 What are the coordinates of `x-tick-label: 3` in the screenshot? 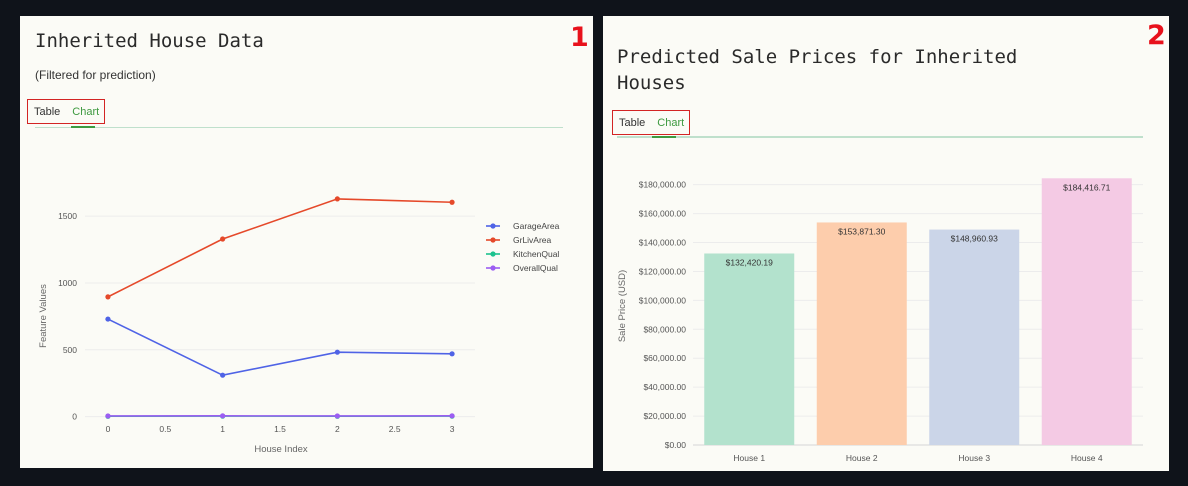 It's located at (452, 429).